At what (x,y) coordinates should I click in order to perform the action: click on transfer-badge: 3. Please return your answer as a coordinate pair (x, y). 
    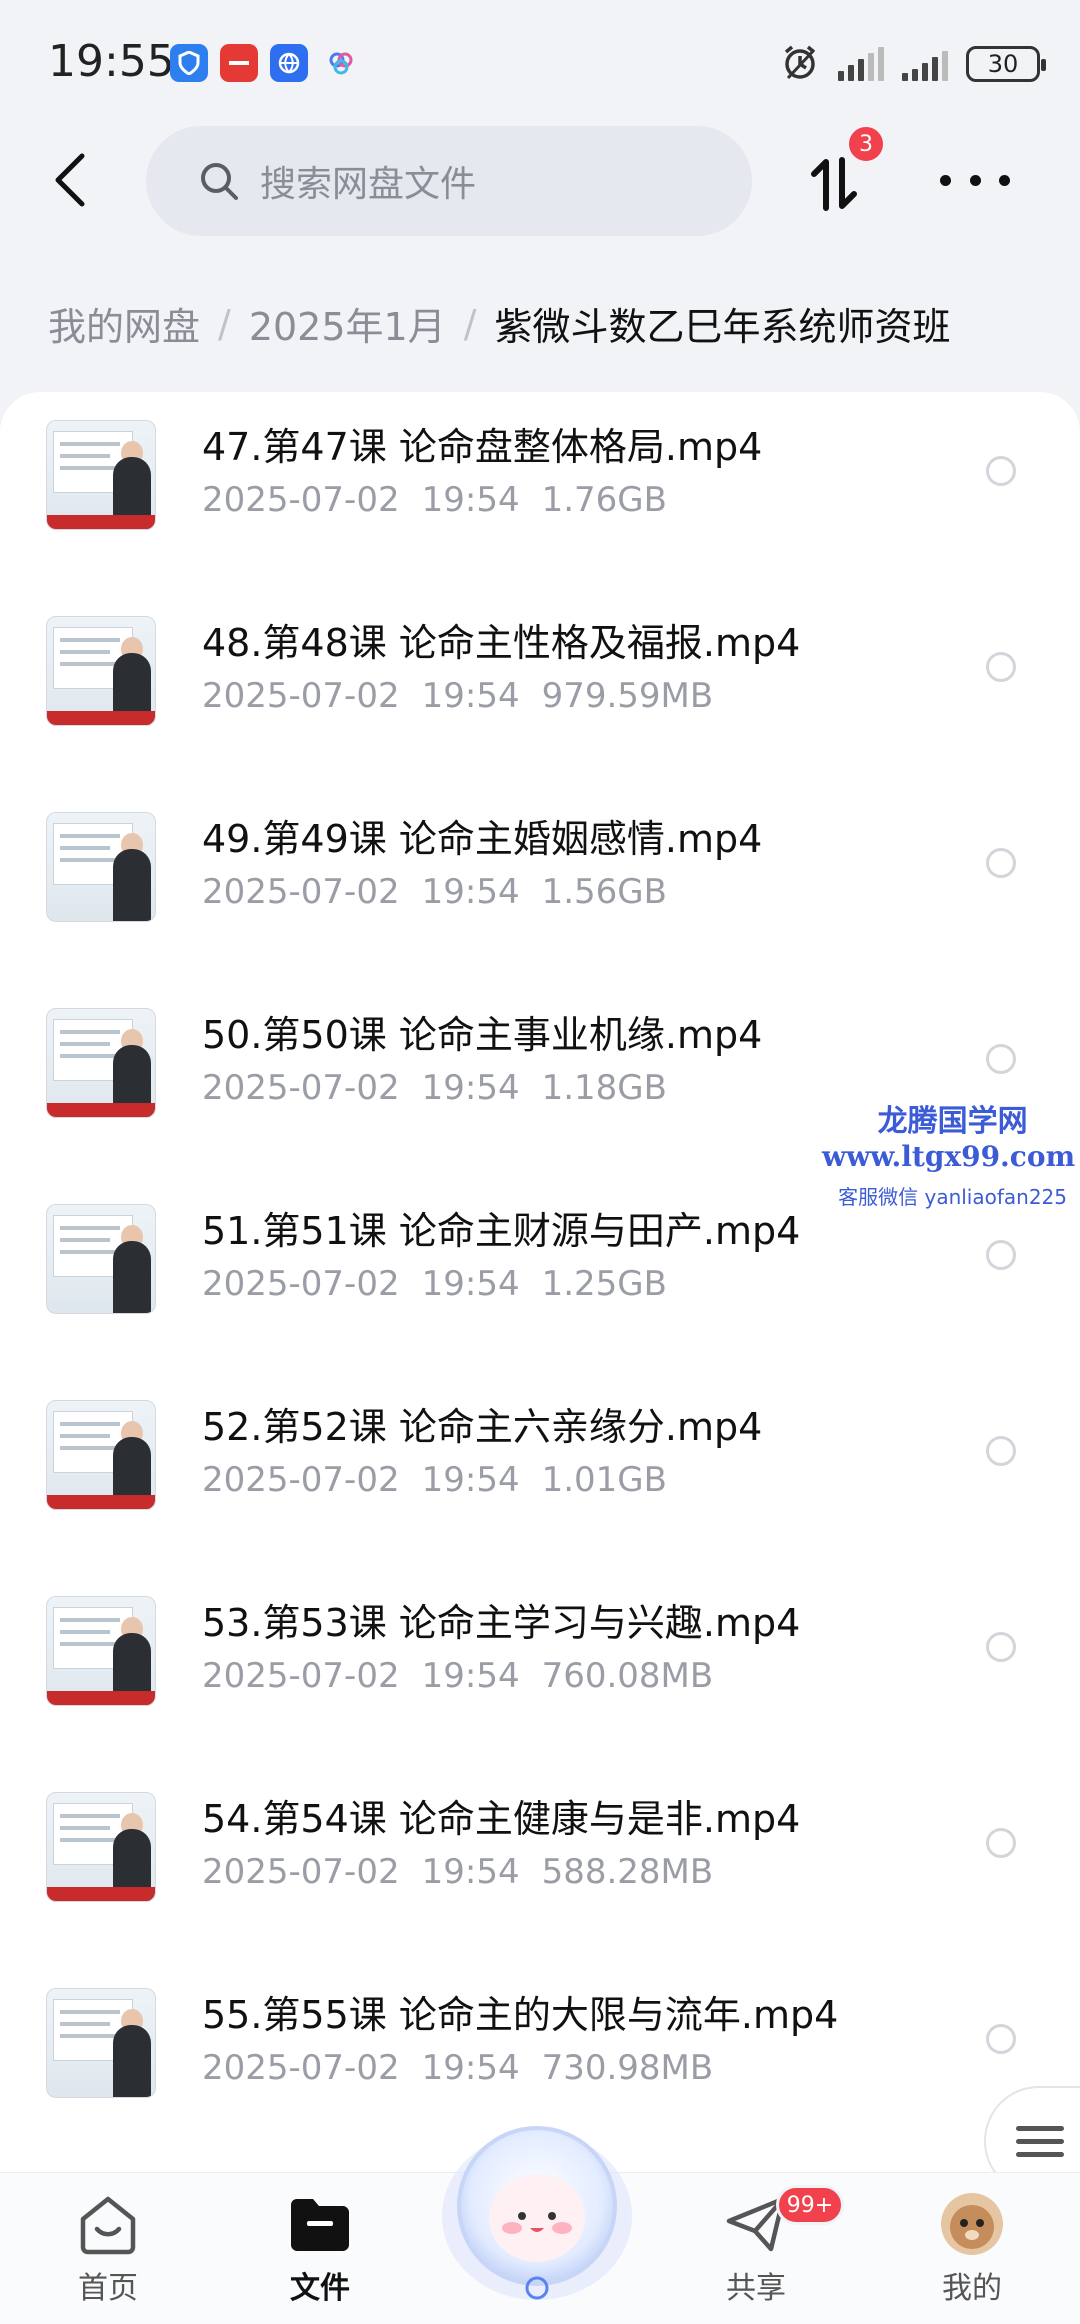
    Looking at the image, I should click on (866, 144).